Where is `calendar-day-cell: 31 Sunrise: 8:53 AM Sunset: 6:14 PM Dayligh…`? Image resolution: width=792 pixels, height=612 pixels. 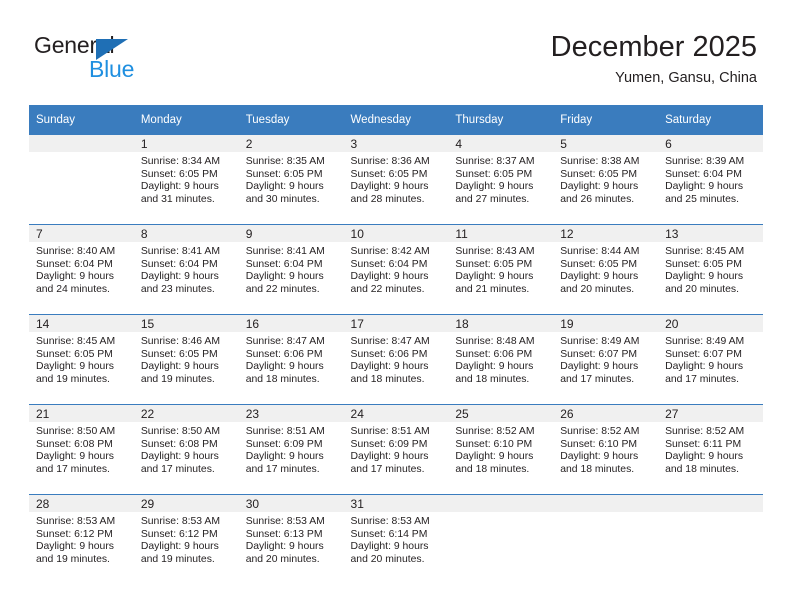
calendar-day-cell: 31 Sunrise: 8:53 AM Sunset: 6:14 PM Dayligh… is located at coordinates (396, 539).